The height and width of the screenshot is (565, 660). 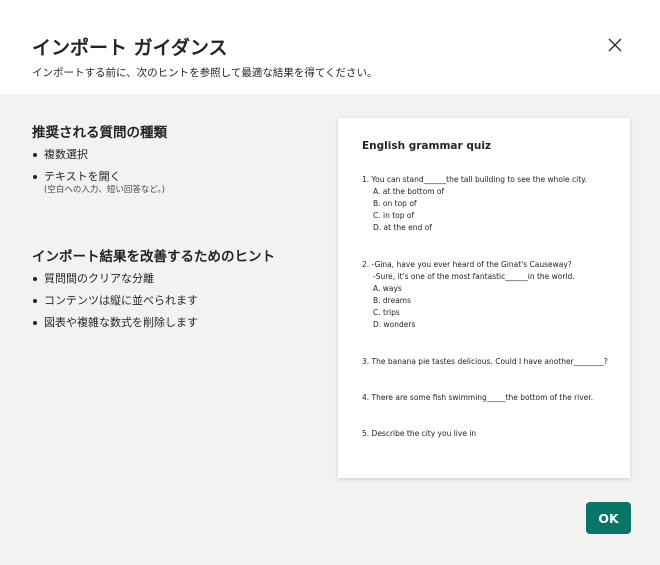 I want to click on list-item: 複数選択, so click(x=98, y=159).